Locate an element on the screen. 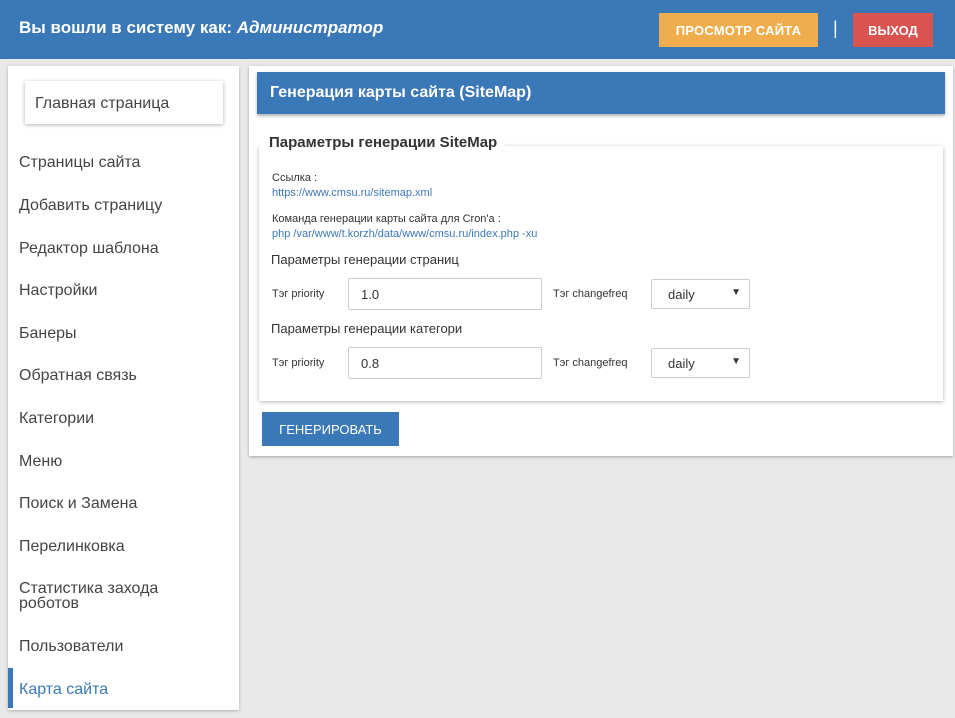 The height and width of the screenshot is (718, 955). sidebar-item-robot-stats: Статистика захода роботов is located at coordinates (98, 596).